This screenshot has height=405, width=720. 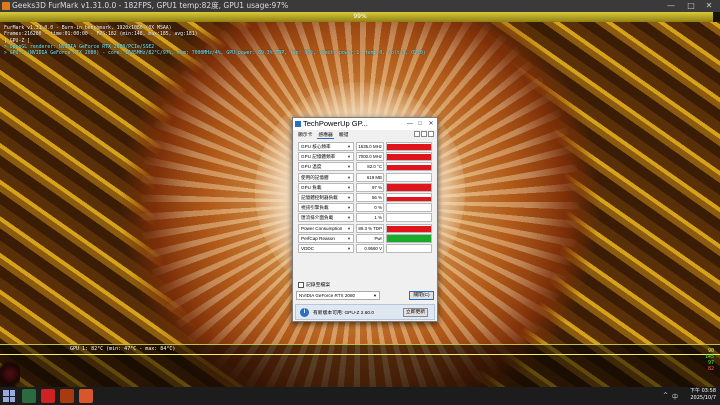 What do you see at coordinates (410, 124) in the screenshot?
I see `gpuz-minimize-button: —` at bounding box center [410, 124].